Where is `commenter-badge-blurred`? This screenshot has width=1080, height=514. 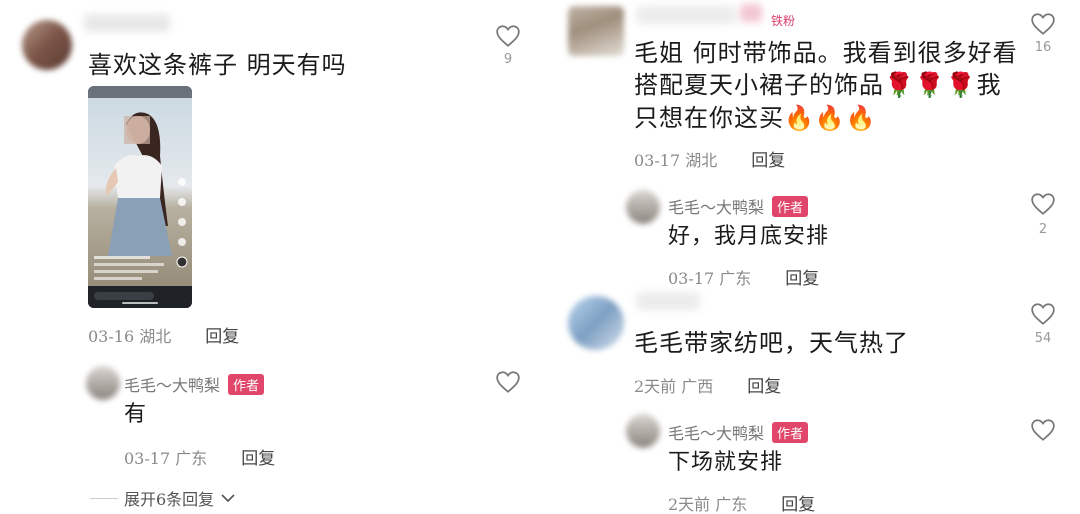 commenter-badge-blurred is located at coordinates (751, 13).